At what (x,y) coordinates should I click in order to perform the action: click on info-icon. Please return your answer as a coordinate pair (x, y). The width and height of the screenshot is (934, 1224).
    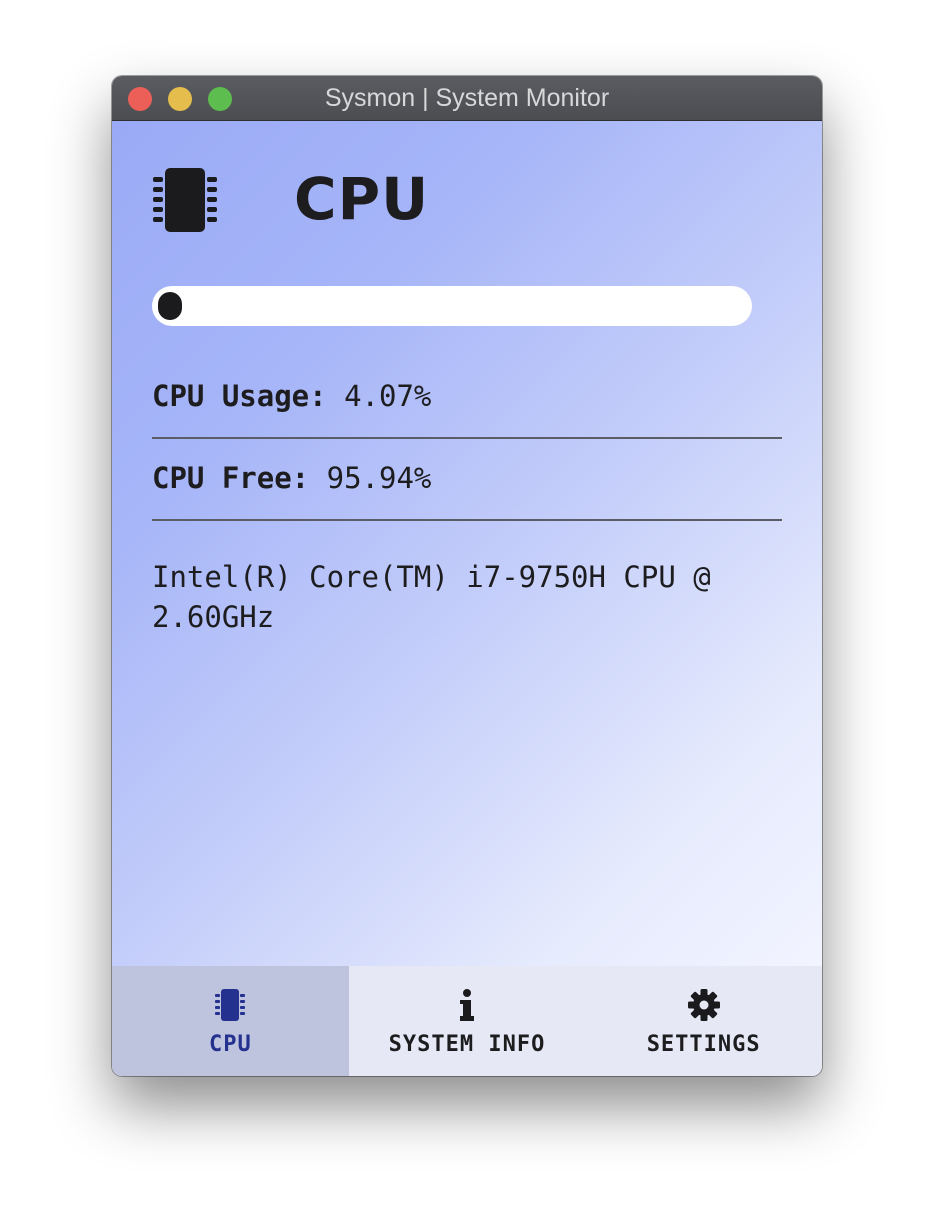
    Looking at the image, I should click on (467, 1005).